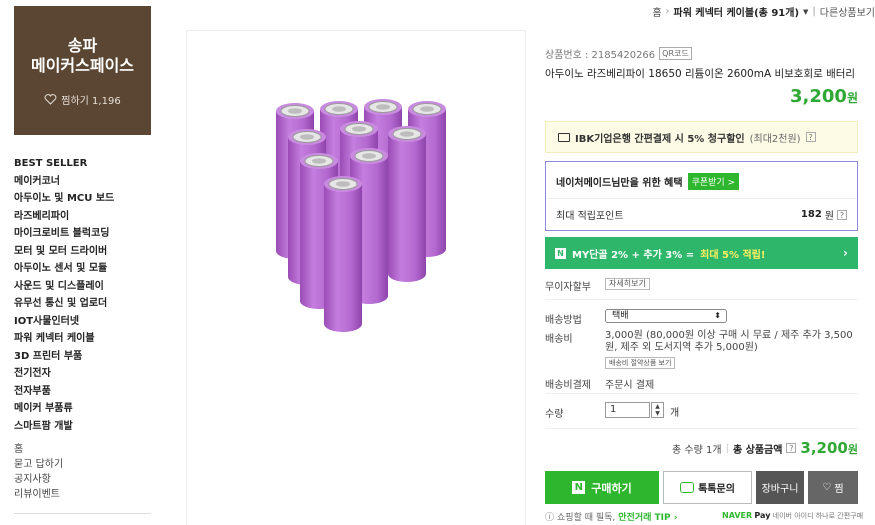 The width and height of the screenshot is (875, 525). I want to click on safe-trade-link: 안전거래 TIP ›, so click(647, 516).